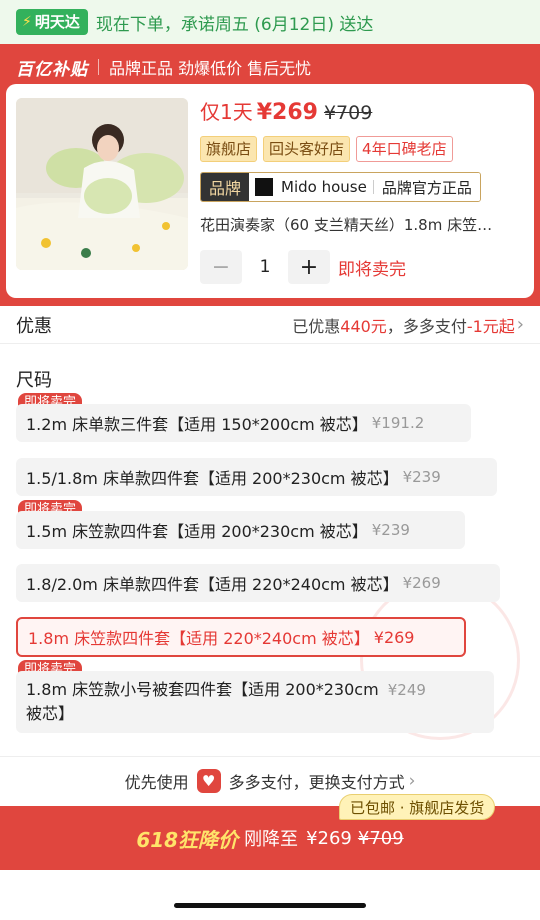 This screenshot has height=920, width=540. What do you see at coordinates (34, 326) in the screenshot?
I see `discount-label: 优惠` at bounding box center [34, 326].